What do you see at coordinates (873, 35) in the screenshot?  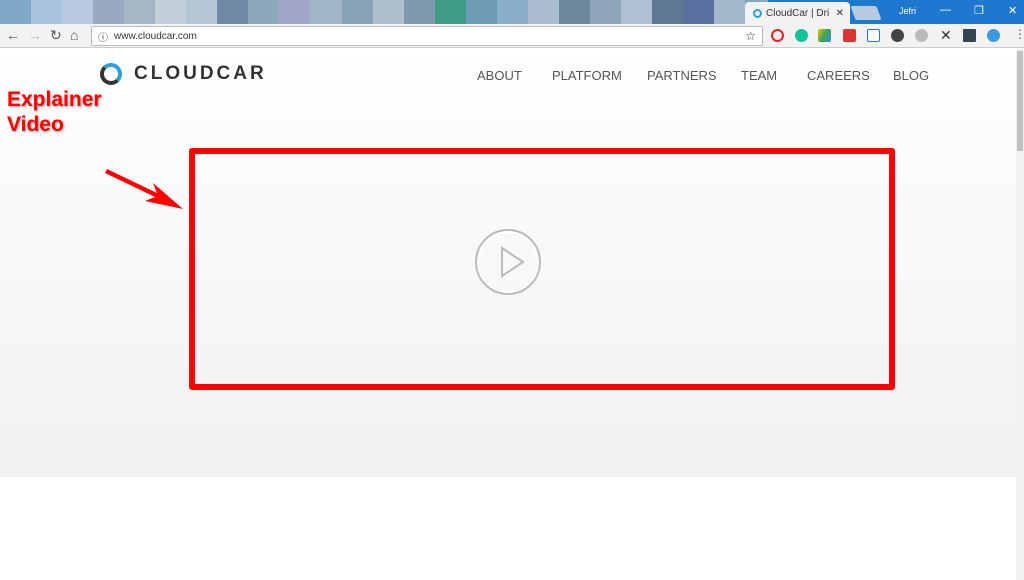 I see `calendar-extension-icon` at bounding box center [873, 35].